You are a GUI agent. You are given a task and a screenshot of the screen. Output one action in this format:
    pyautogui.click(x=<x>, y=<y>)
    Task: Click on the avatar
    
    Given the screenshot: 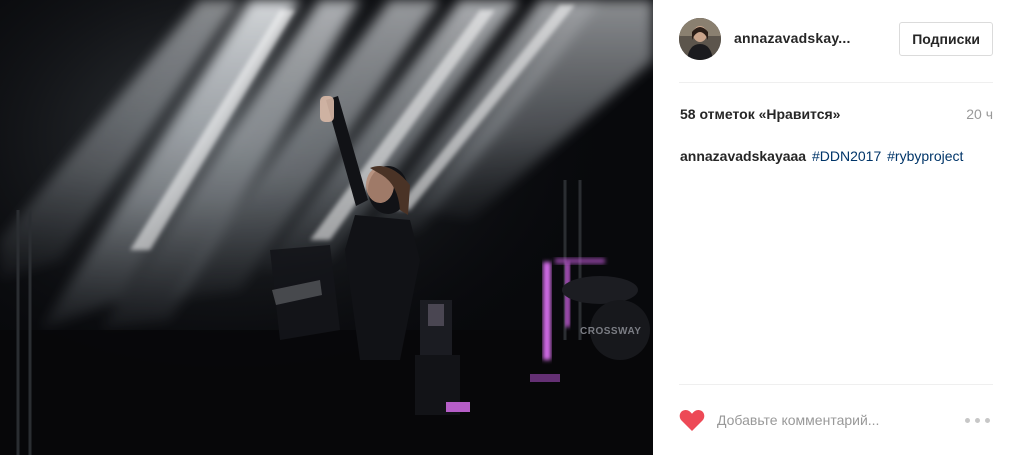 What is the action you would take?
    pyautogui.click(x=700, y=39)
    